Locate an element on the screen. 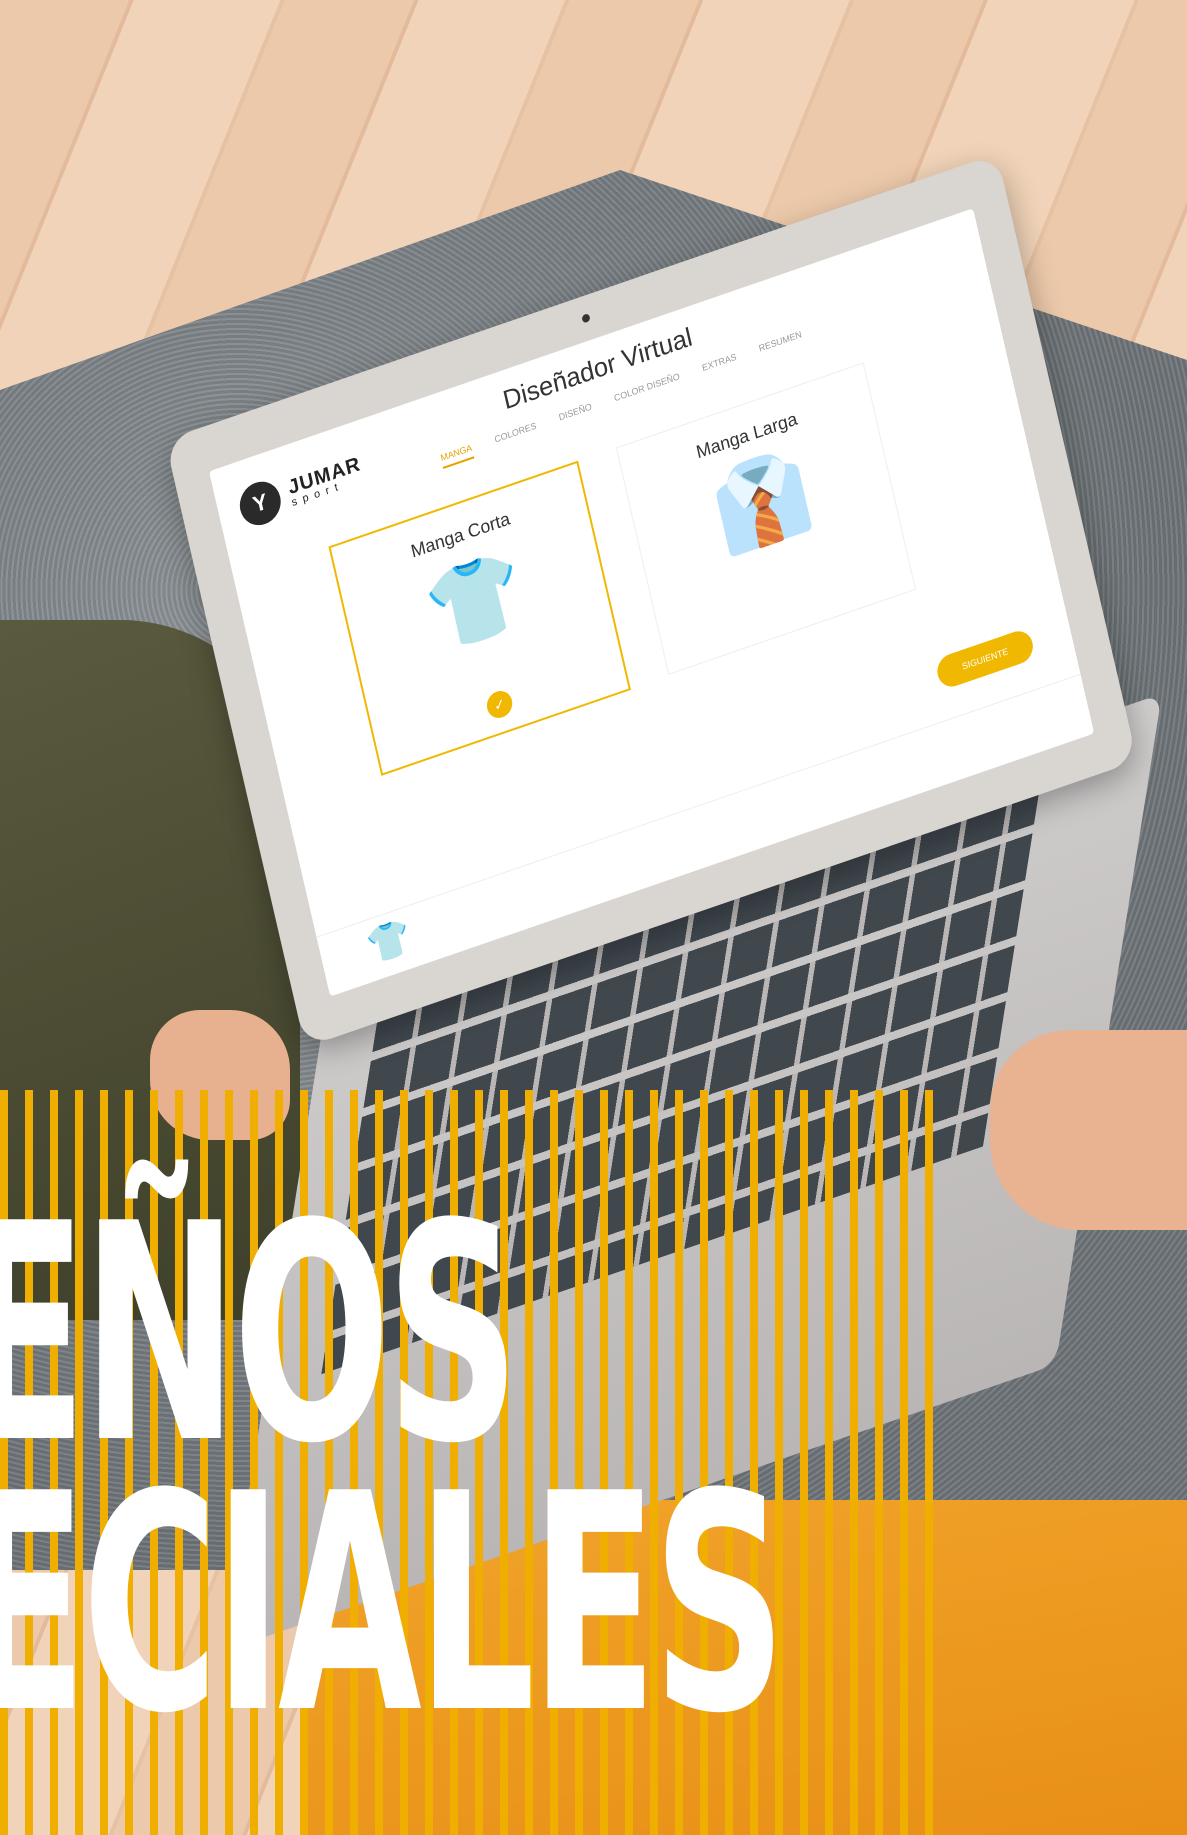 The width and height of the screenshot is (1187, 1835). tab-color-diseno: COLOR DISEÑO is located at coordinates (647, 390).